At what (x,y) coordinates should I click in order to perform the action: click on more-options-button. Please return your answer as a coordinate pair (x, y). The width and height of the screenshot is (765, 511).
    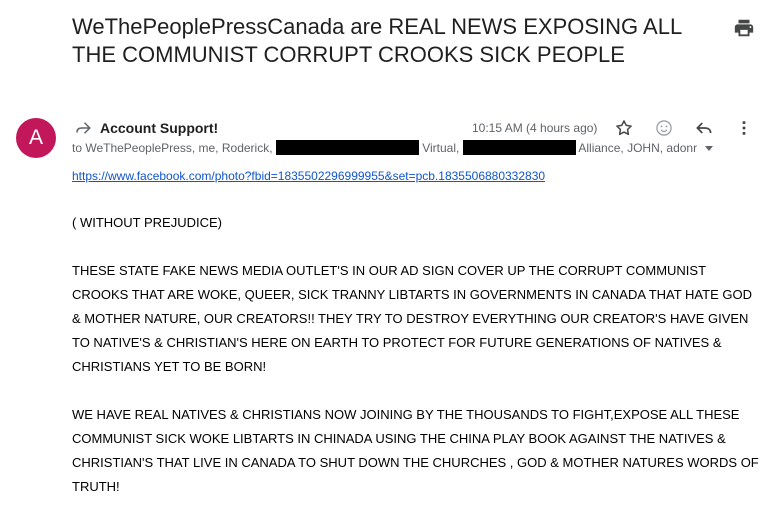
    Looking at the image, I should click on (744, 128).